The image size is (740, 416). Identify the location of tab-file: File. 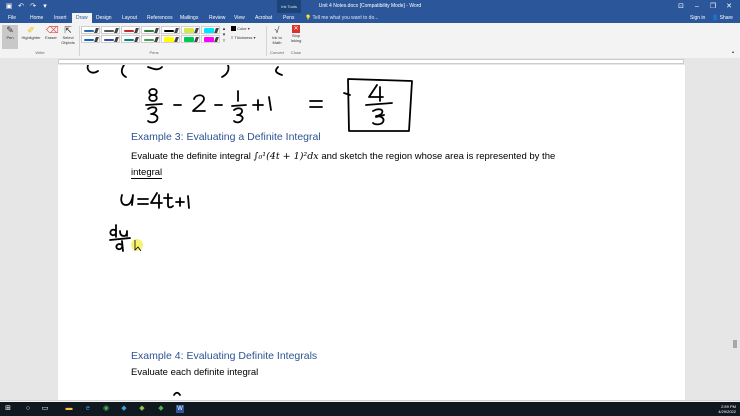
(12, 18).